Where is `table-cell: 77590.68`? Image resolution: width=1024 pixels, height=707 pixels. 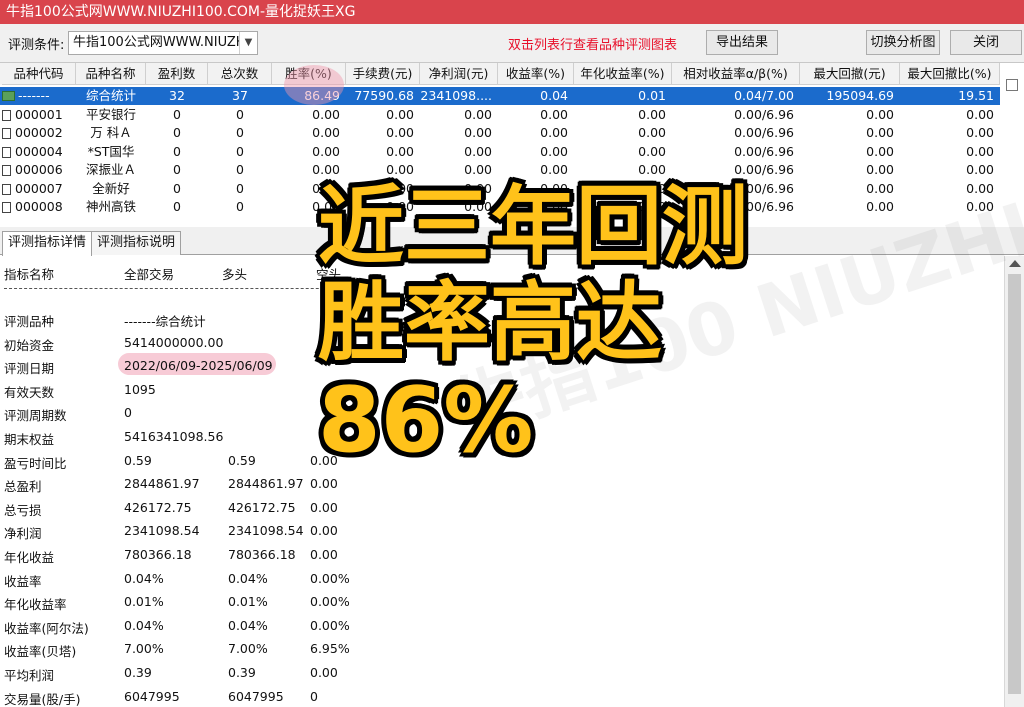 table-cell: 77590.68 is located at coordinates (384, 95).